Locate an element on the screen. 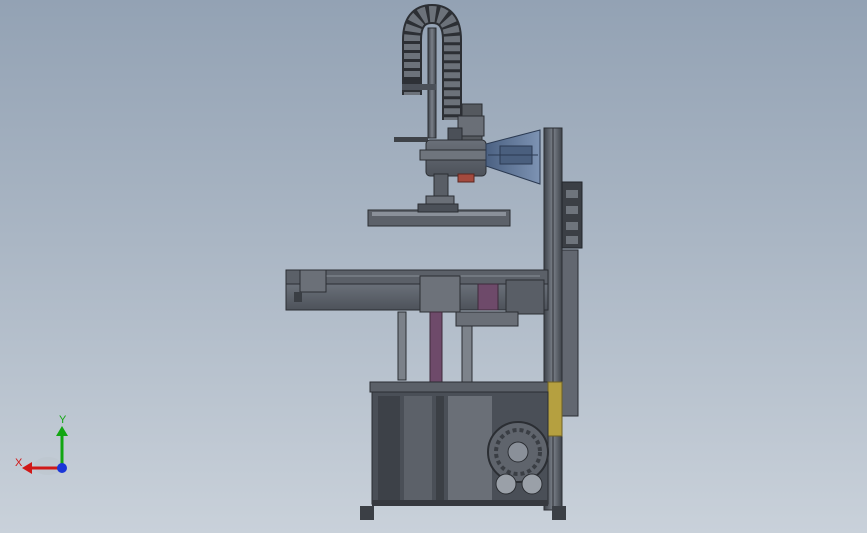 Image resolution: width=867 pixels, height=533 pixels. yellow-plate is located at coordinates (555, 409).